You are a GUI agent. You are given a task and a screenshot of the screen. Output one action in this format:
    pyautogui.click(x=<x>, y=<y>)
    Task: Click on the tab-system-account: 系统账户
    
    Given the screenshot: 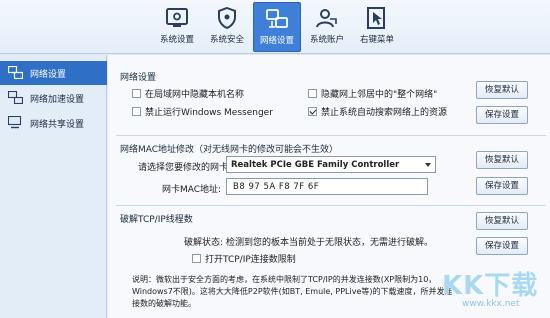 What is the action you would take?
    pyautogui.click(x=327, y=27)
    